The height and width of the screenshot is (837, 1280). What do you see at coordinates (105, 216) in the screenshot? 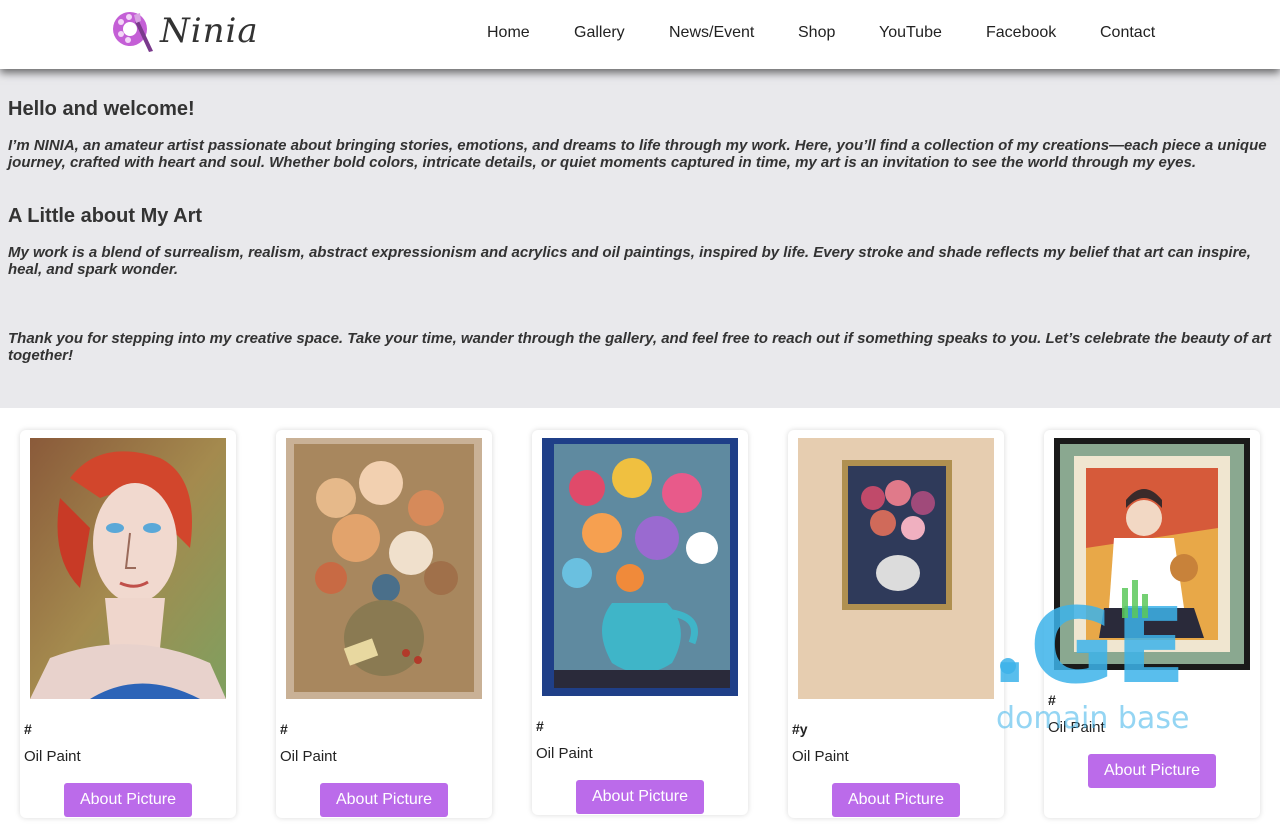
I see `about-art-heading: A Little about My Art` at bounding box center [105, 216].